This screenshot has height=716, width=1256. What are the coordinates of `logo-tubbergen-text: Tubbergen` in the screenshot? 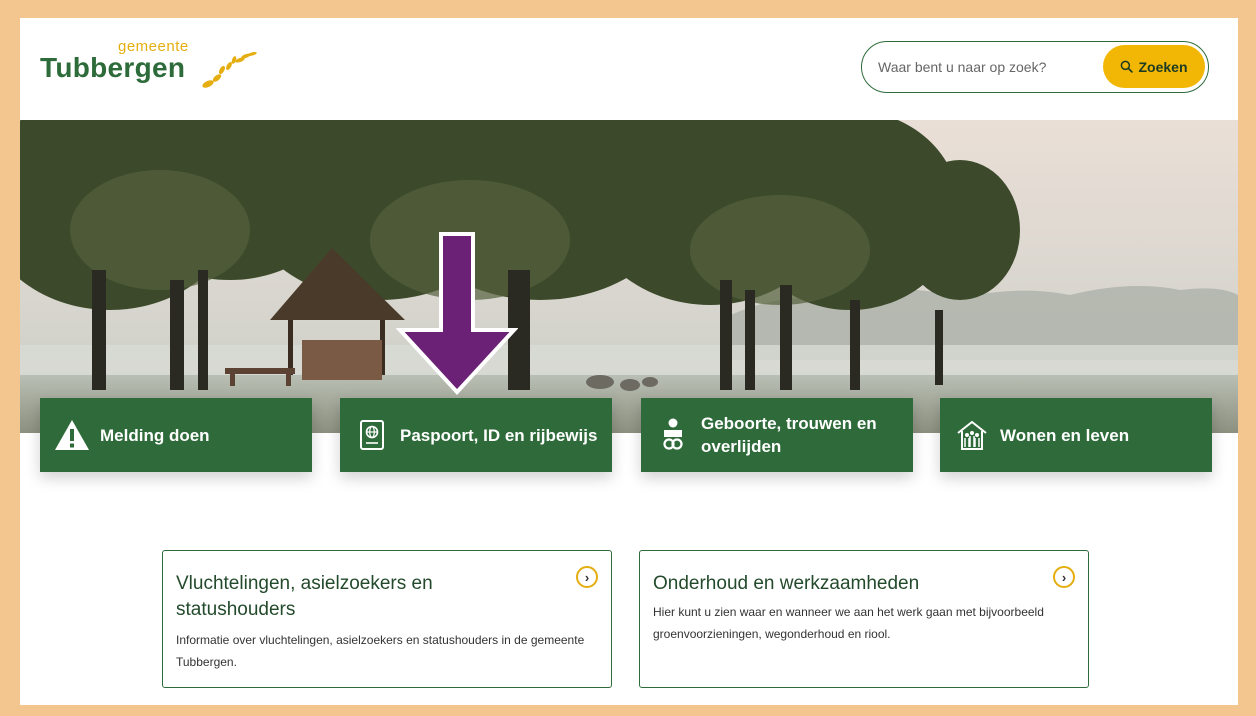 It's located at (113, 67).